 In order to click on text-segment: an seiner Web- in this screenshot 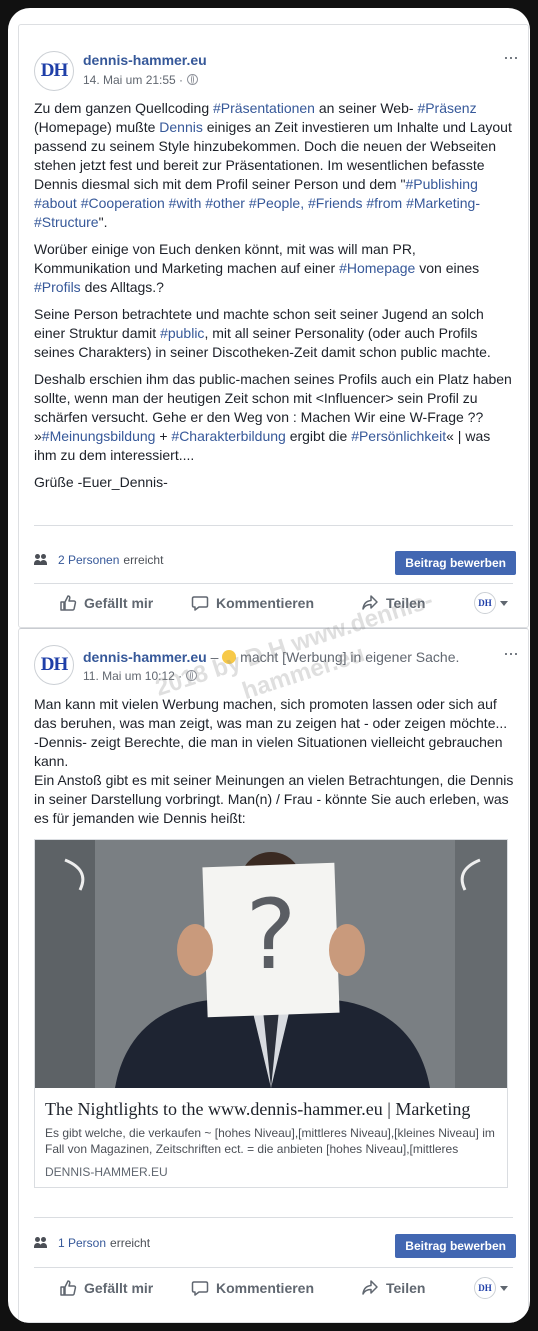, I will do `click(366, 108)`.